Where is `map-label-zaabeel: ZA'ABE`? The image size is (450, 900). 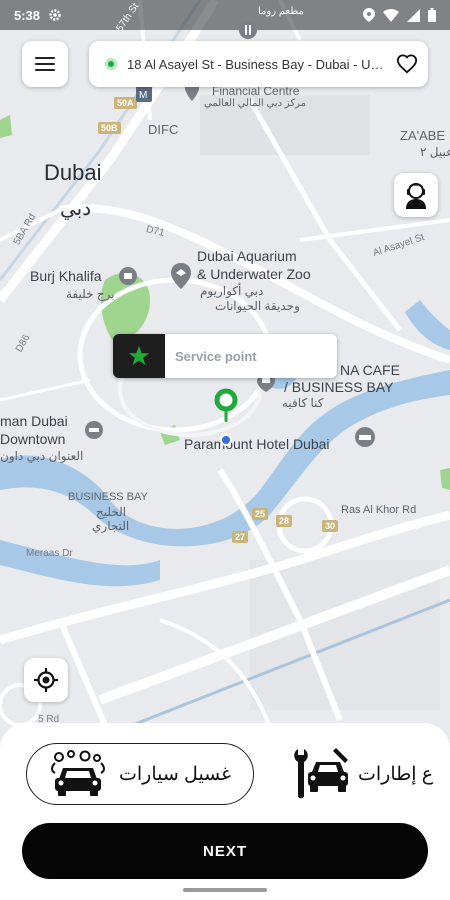 map-label-zaabeel: ZA'ABE is located at coordinates (423, 135).